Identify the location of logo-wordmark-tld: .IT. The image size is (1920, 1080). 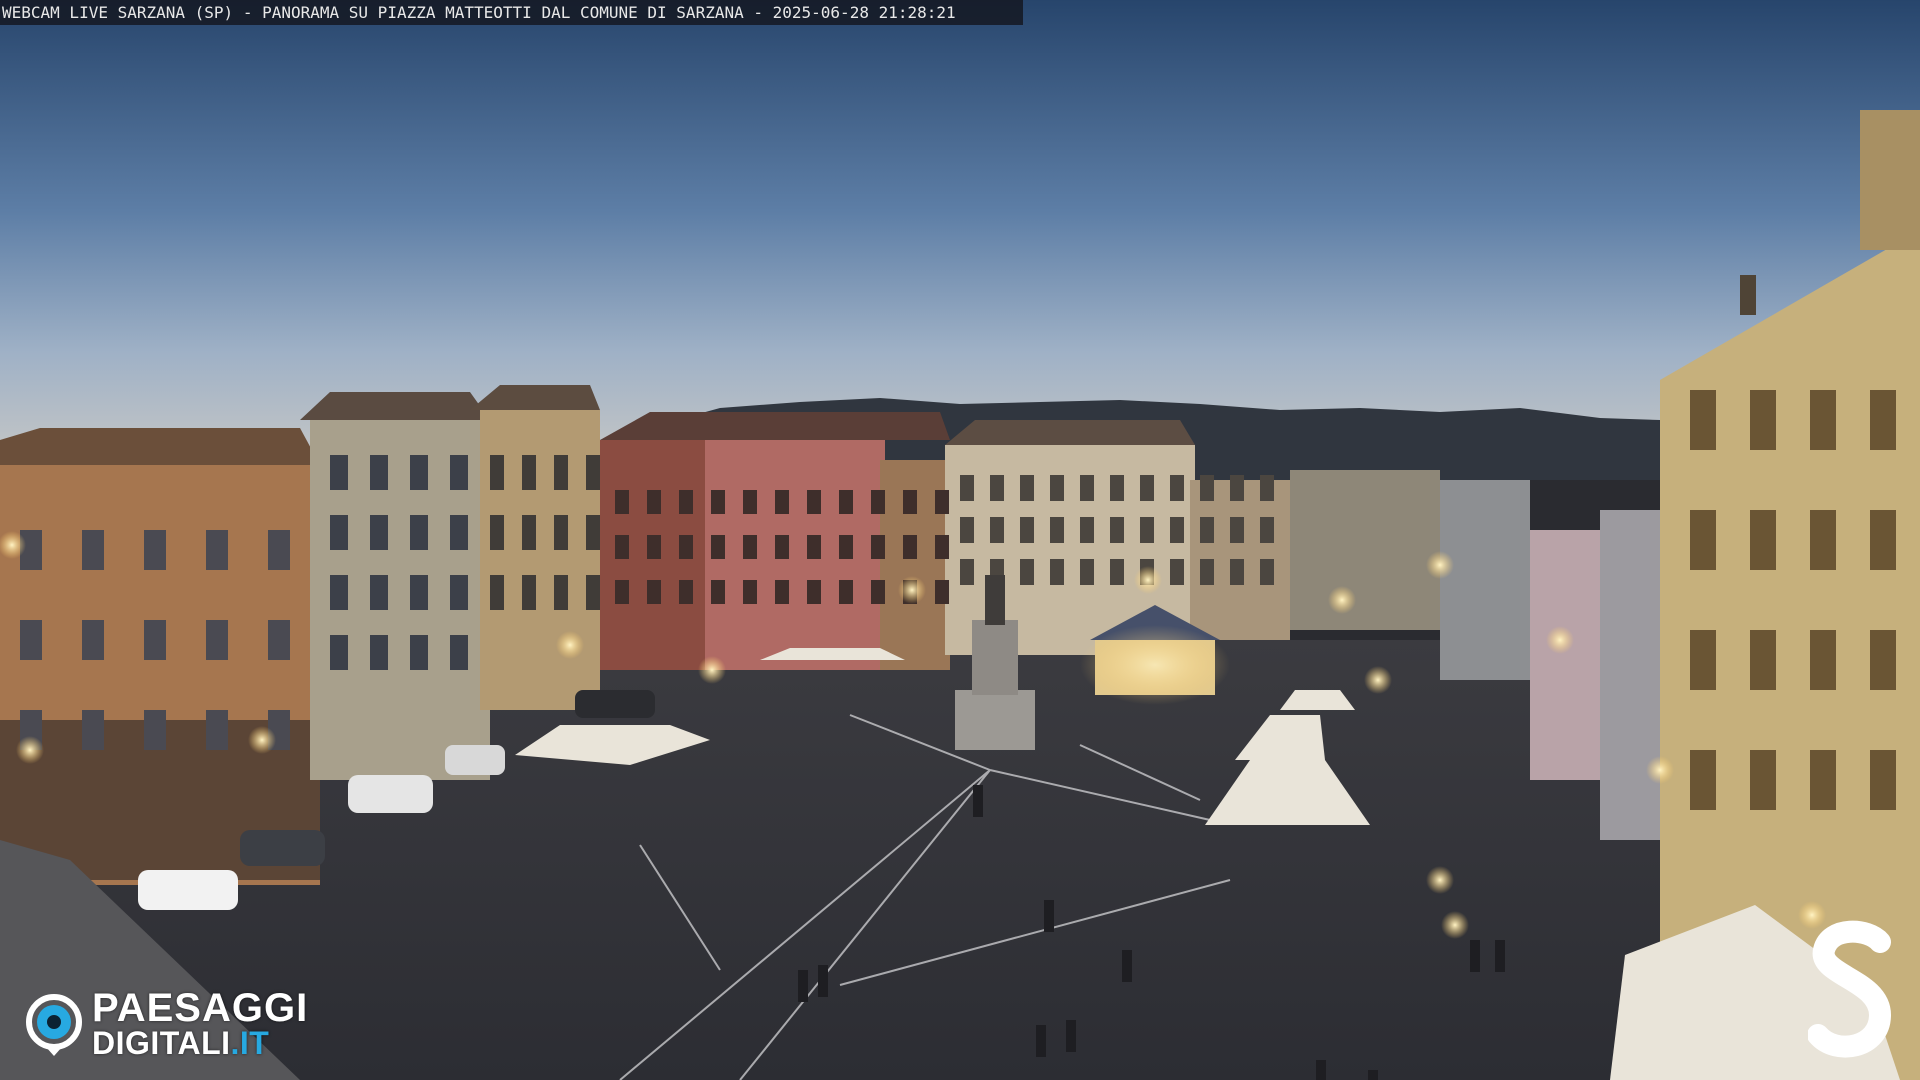
(250, 1043).